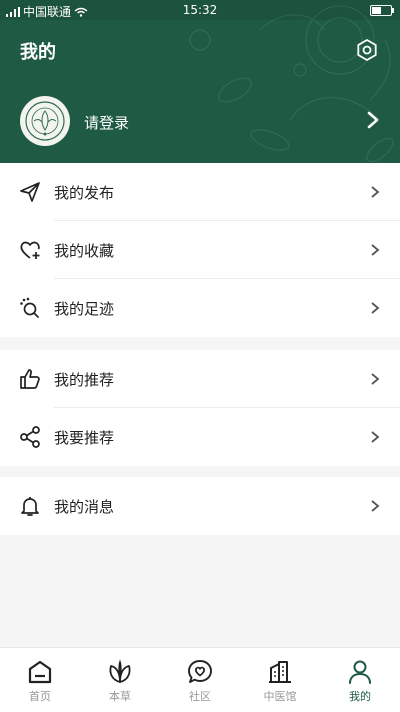  I want to click on tab-community: 社区, so click(200, 680).